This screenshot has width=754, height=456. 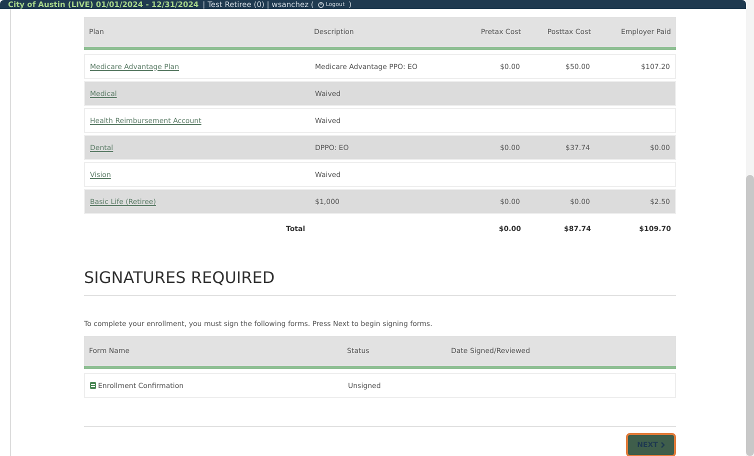 I want to click on section-heading: SIGNATURES REQUIRED, so click(x=380, y=282).